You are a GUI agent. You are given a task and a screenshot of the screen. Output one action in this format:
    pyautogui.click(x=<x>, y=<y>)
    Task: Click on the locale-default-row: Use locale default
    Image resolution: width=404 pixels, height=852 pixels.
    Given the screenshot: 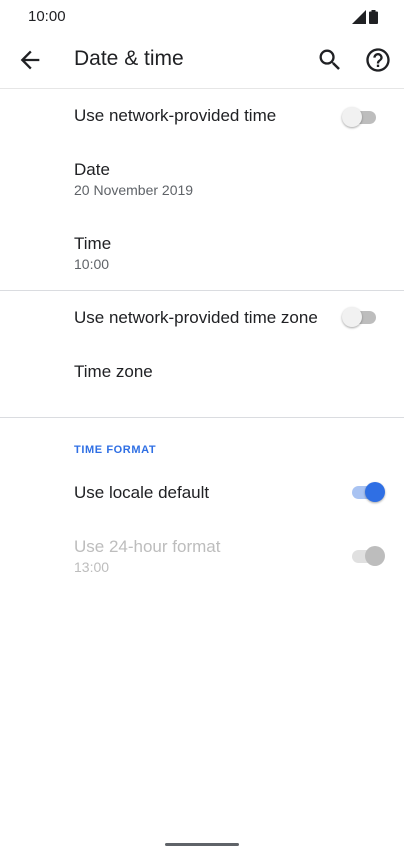 What is the action you would take?
    pyautogui.click(x=202, y=493)
    